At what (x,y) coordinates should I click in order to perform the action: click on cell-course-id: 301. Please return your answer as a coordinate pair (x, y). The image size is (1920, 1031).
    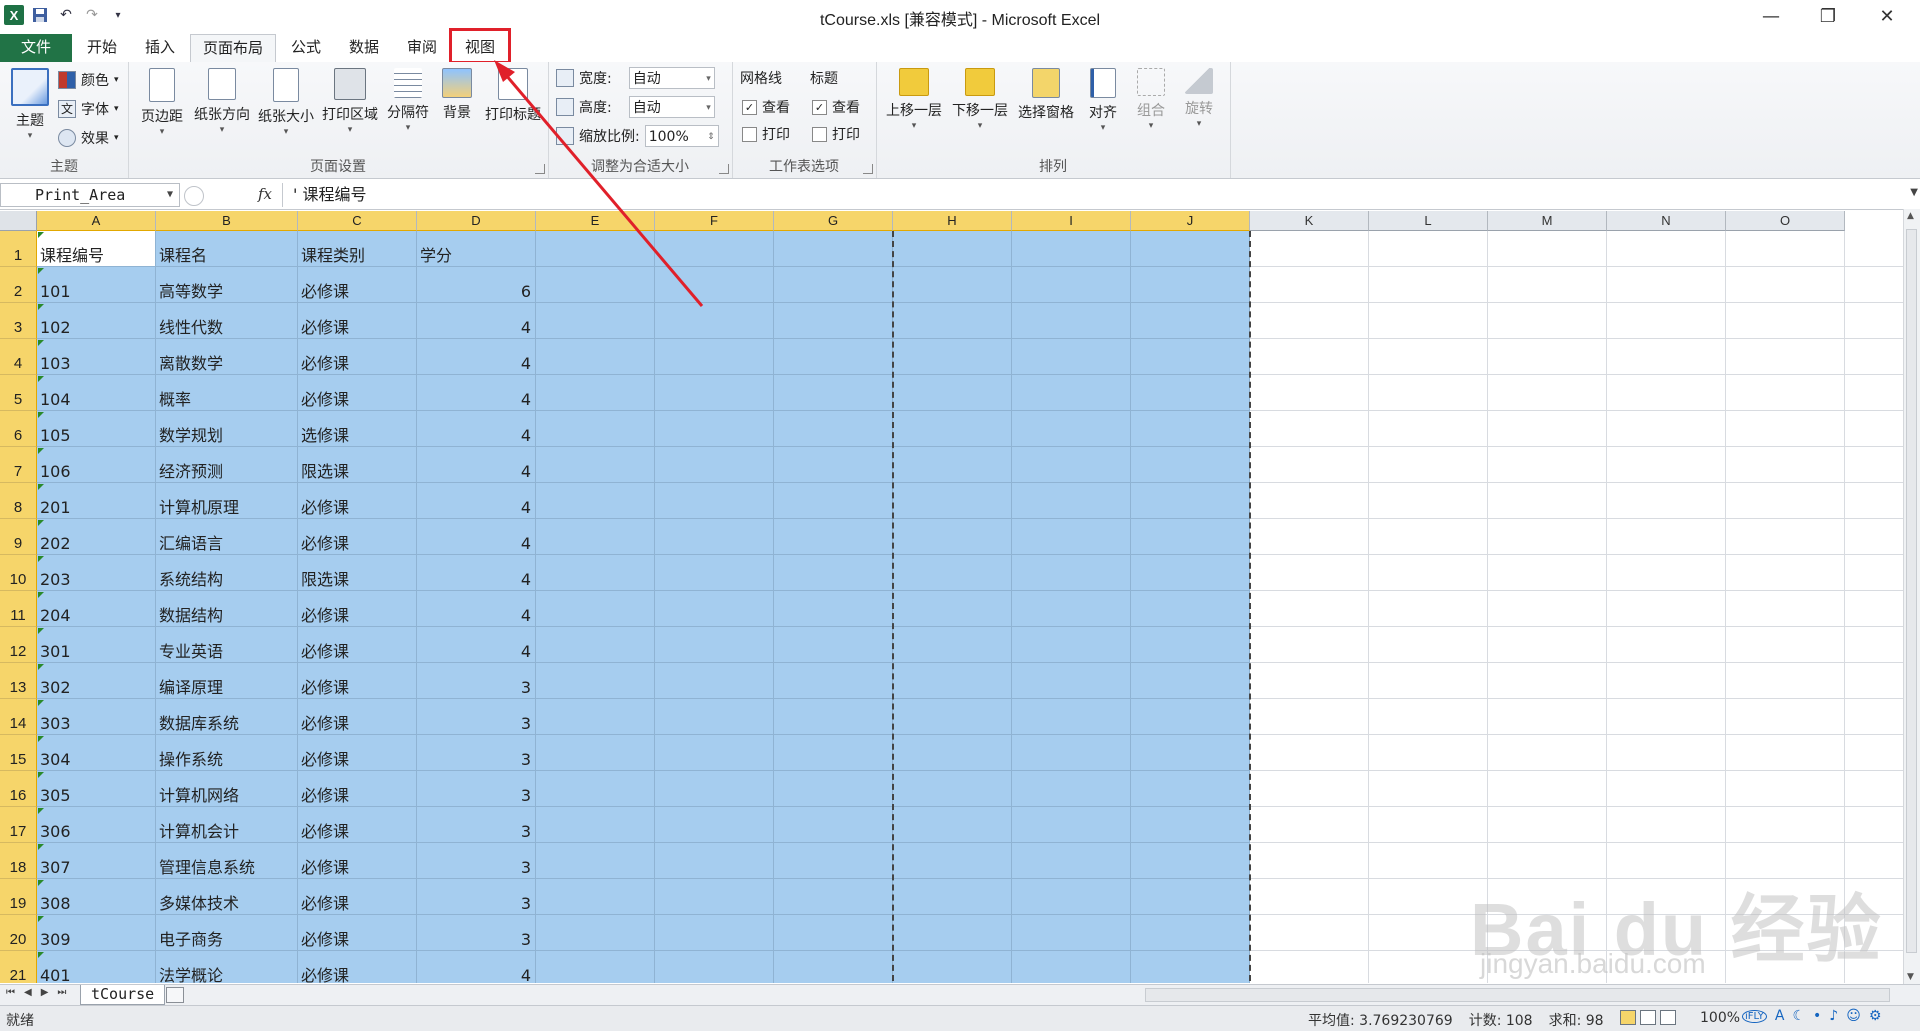
    Looking at the image, I should click on (97, 645).